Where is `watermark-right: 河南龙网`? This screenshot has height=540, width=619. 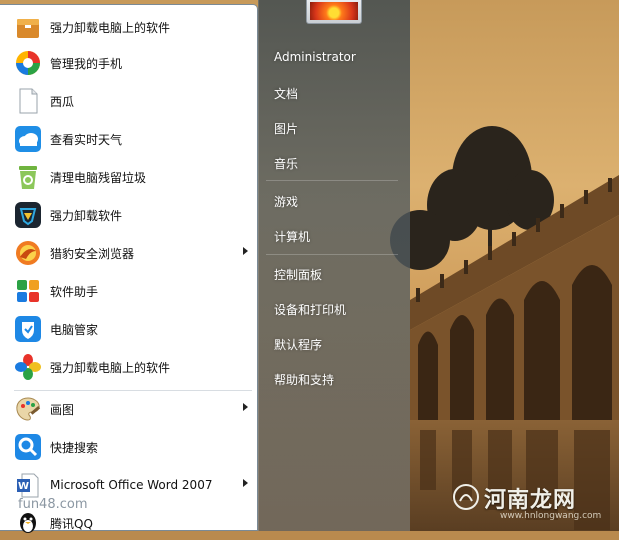
watermark-right: 河南龙网 is located at coordinates (530, 500).